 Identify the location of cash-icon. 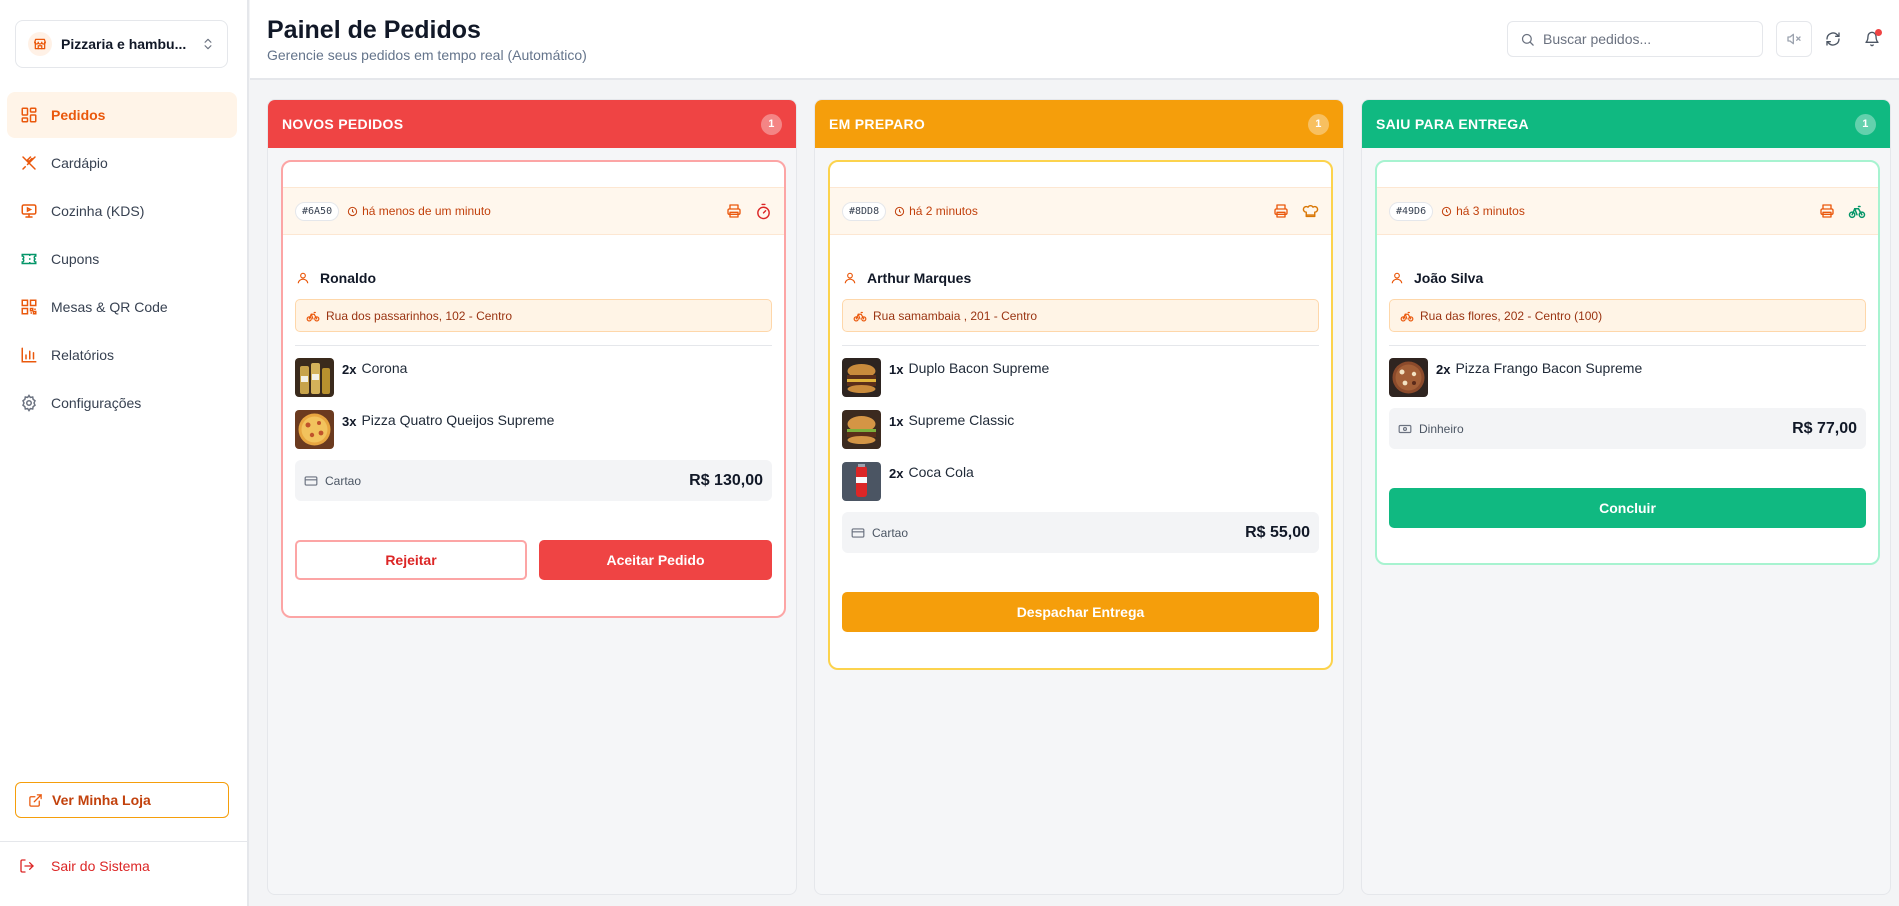
(1405, 428).